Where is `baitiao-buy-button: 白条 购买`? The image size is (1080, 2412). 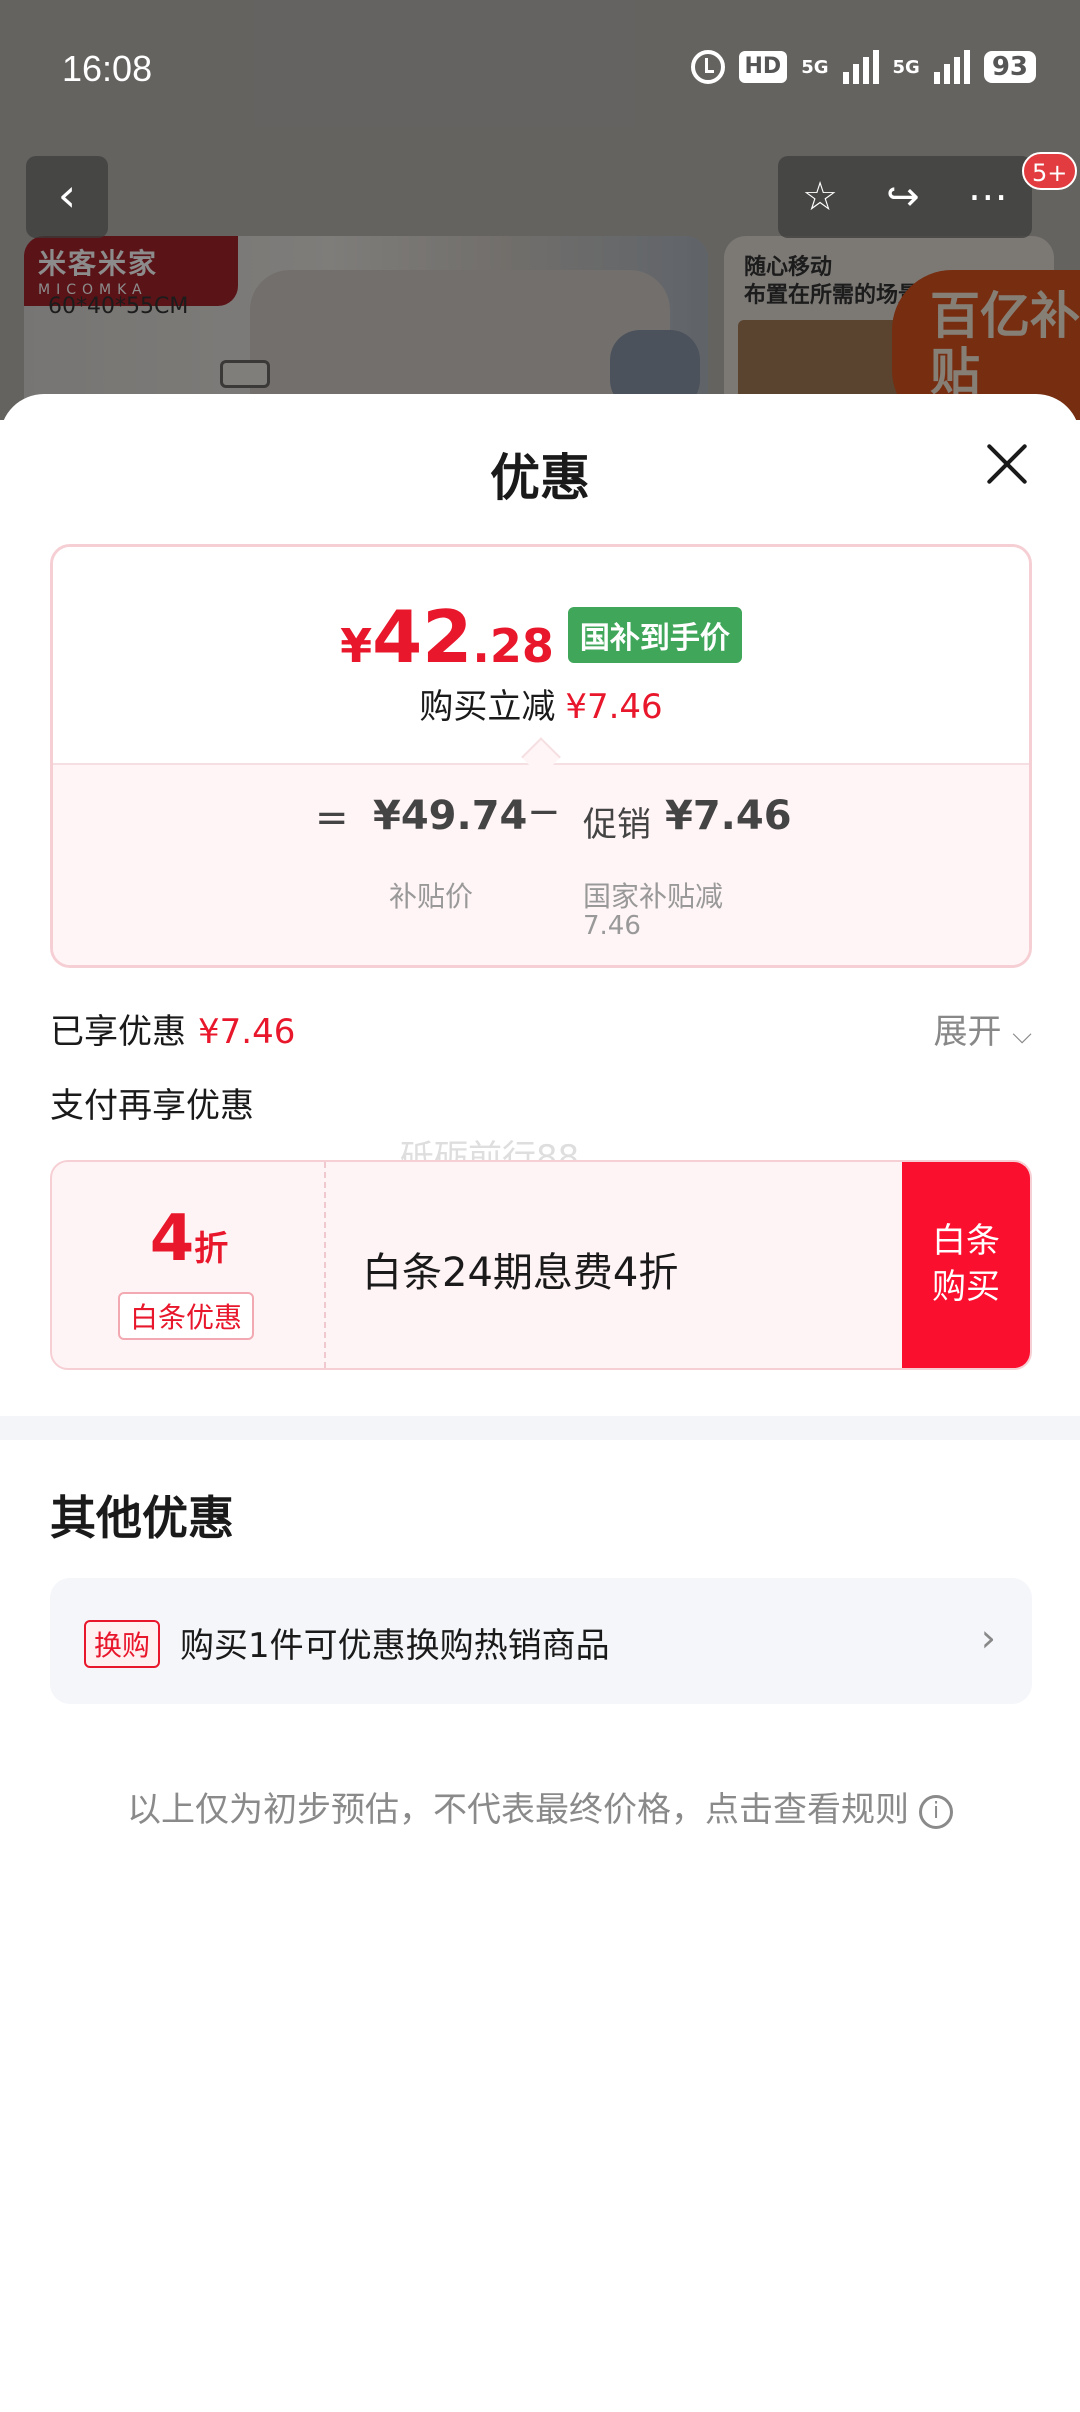 baitiao-buy-button: 白条 购买 is located at coordinates (966, 1265).